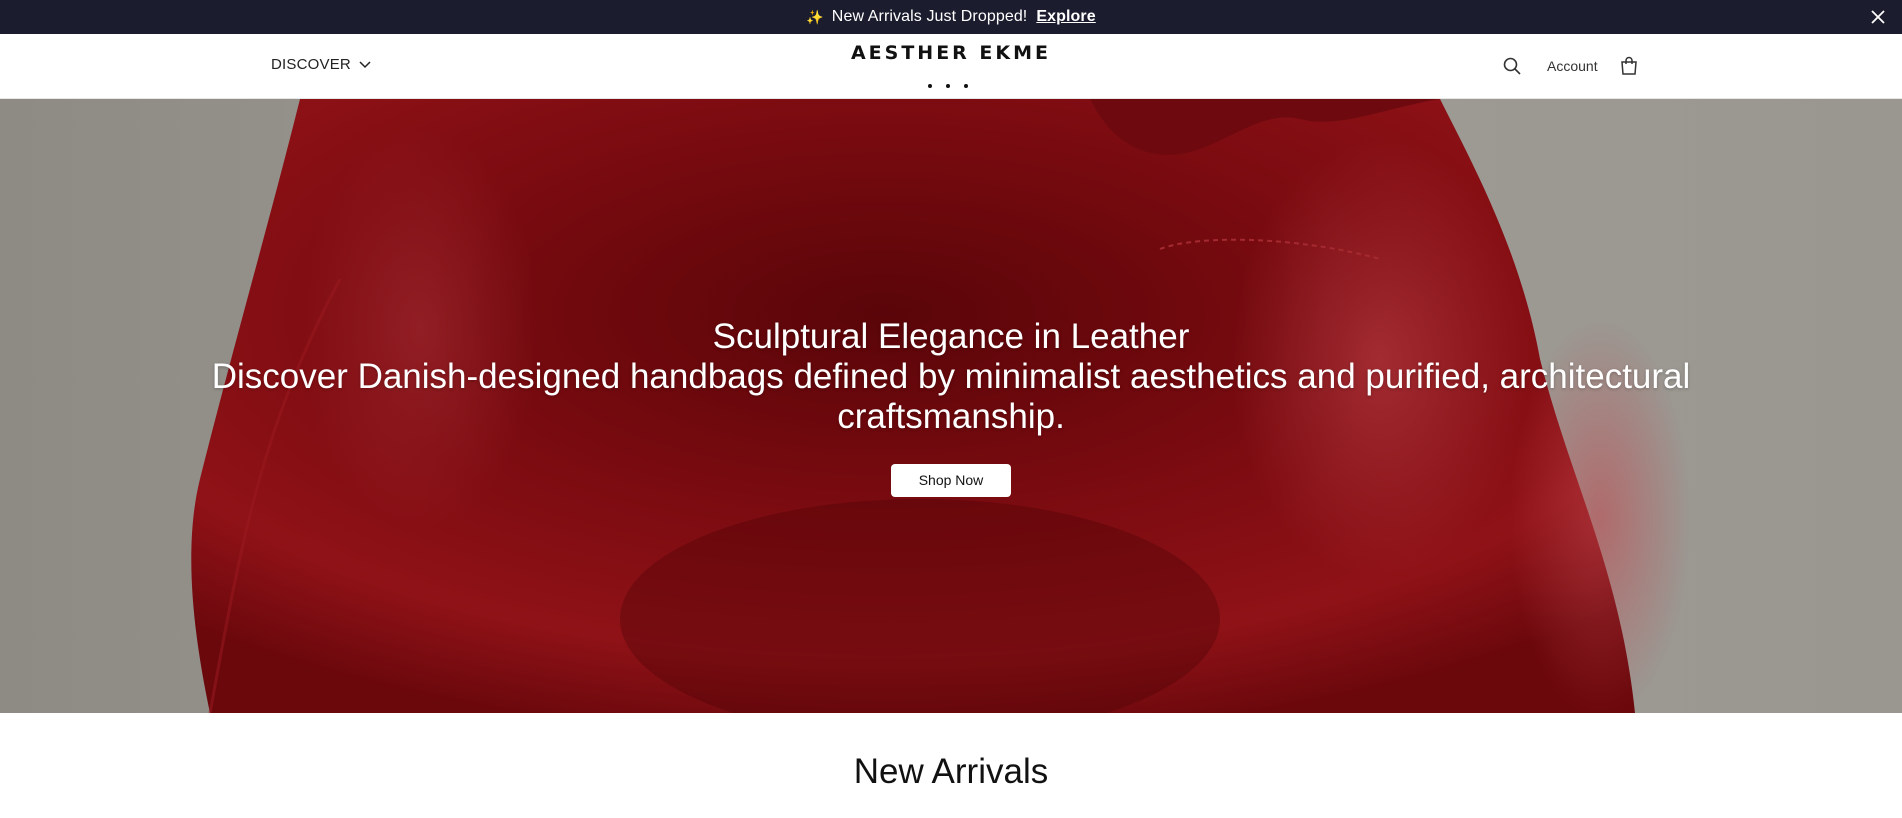 Image resolution: width=1902 pixels, height=818 pixels. Describe the element at coordinates (951, 53) in the screenshot. I see `brand-logo: AESTHER EKME` at that location.